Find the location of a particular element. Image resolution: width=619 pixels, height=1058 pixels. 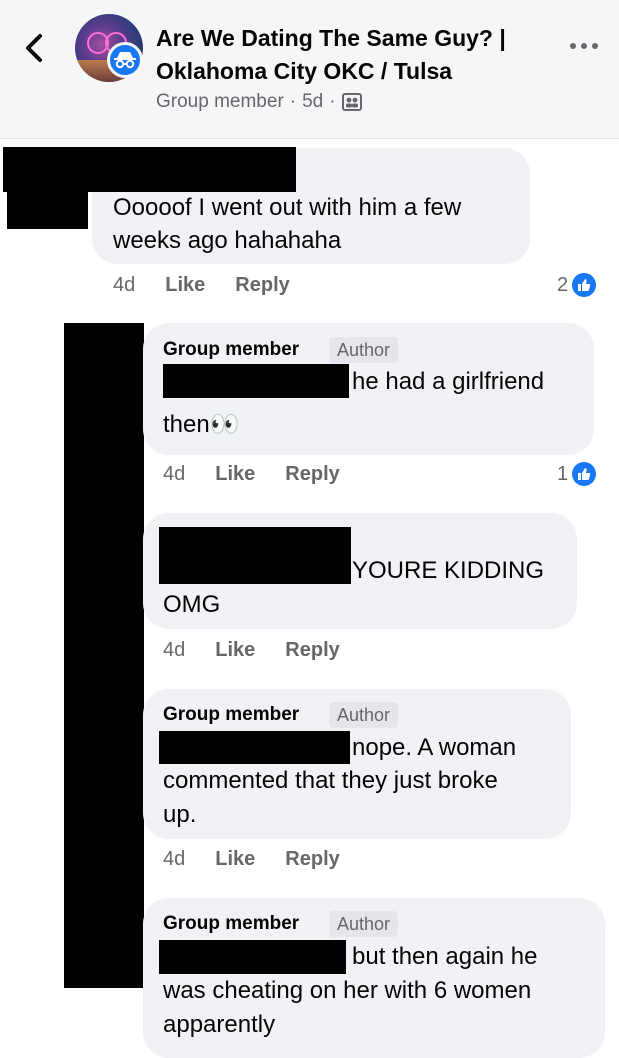

reply-text-line: he had a girlfriend is located at coordinates (448, 381).